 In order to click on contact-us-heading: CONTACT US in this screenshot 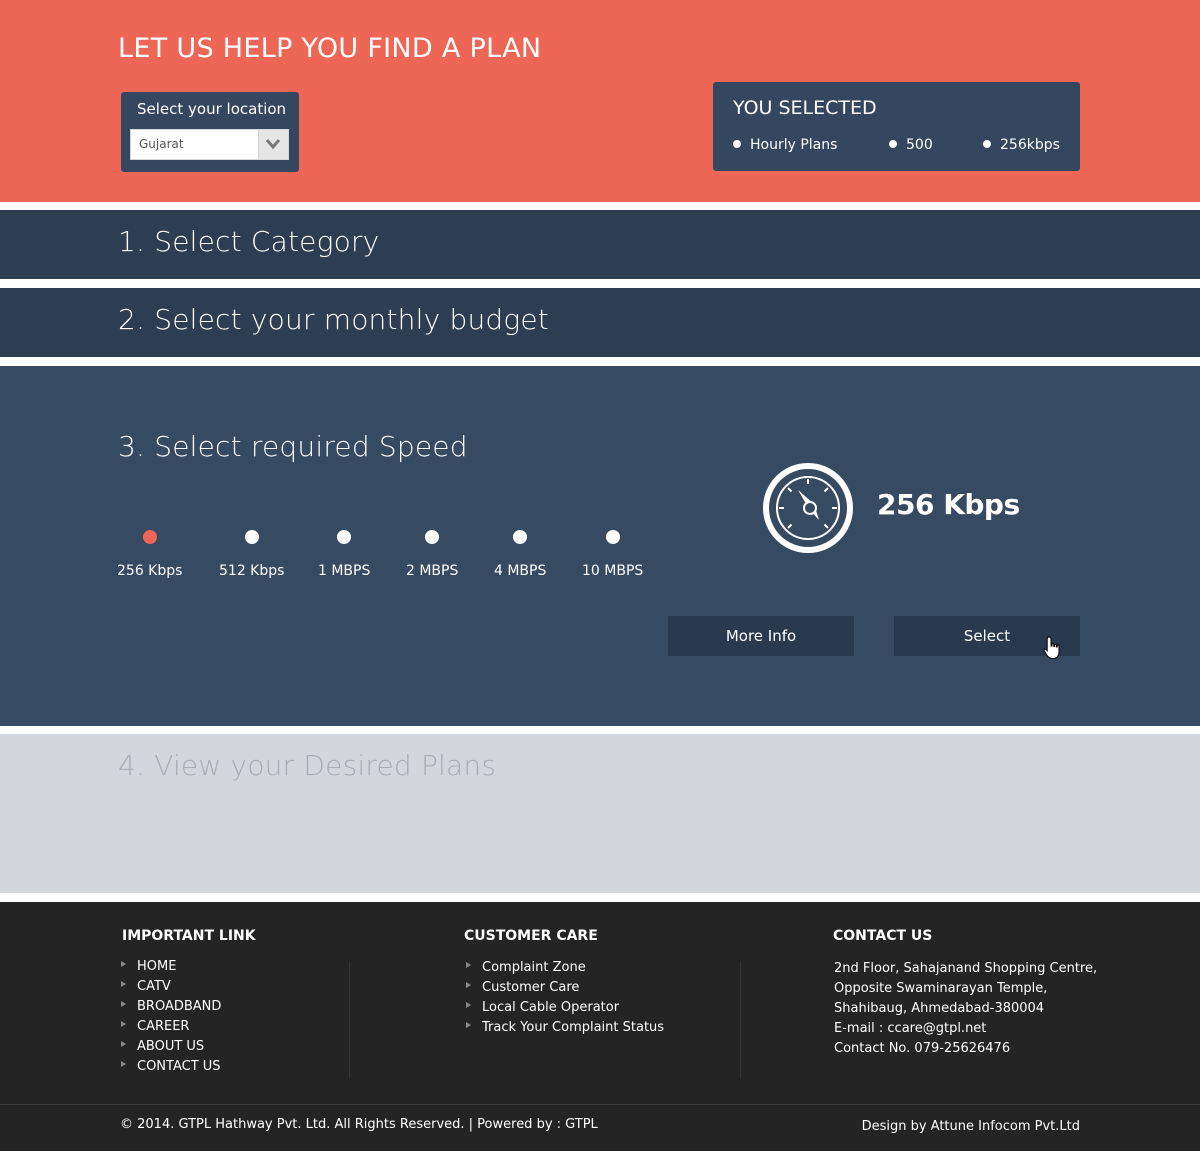, I will do `click(883, 936)`.